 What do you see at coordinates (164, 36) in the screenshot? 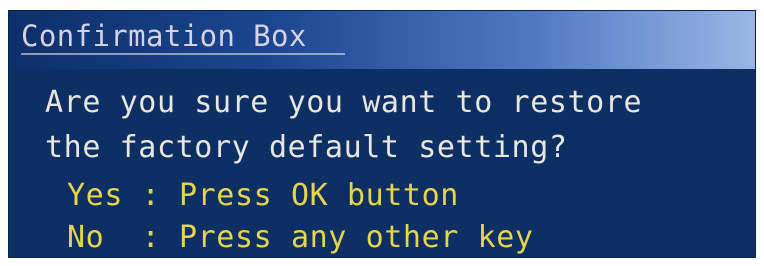
I see `dialog-title: Confirmation Box` at bounding box center [164, 36].